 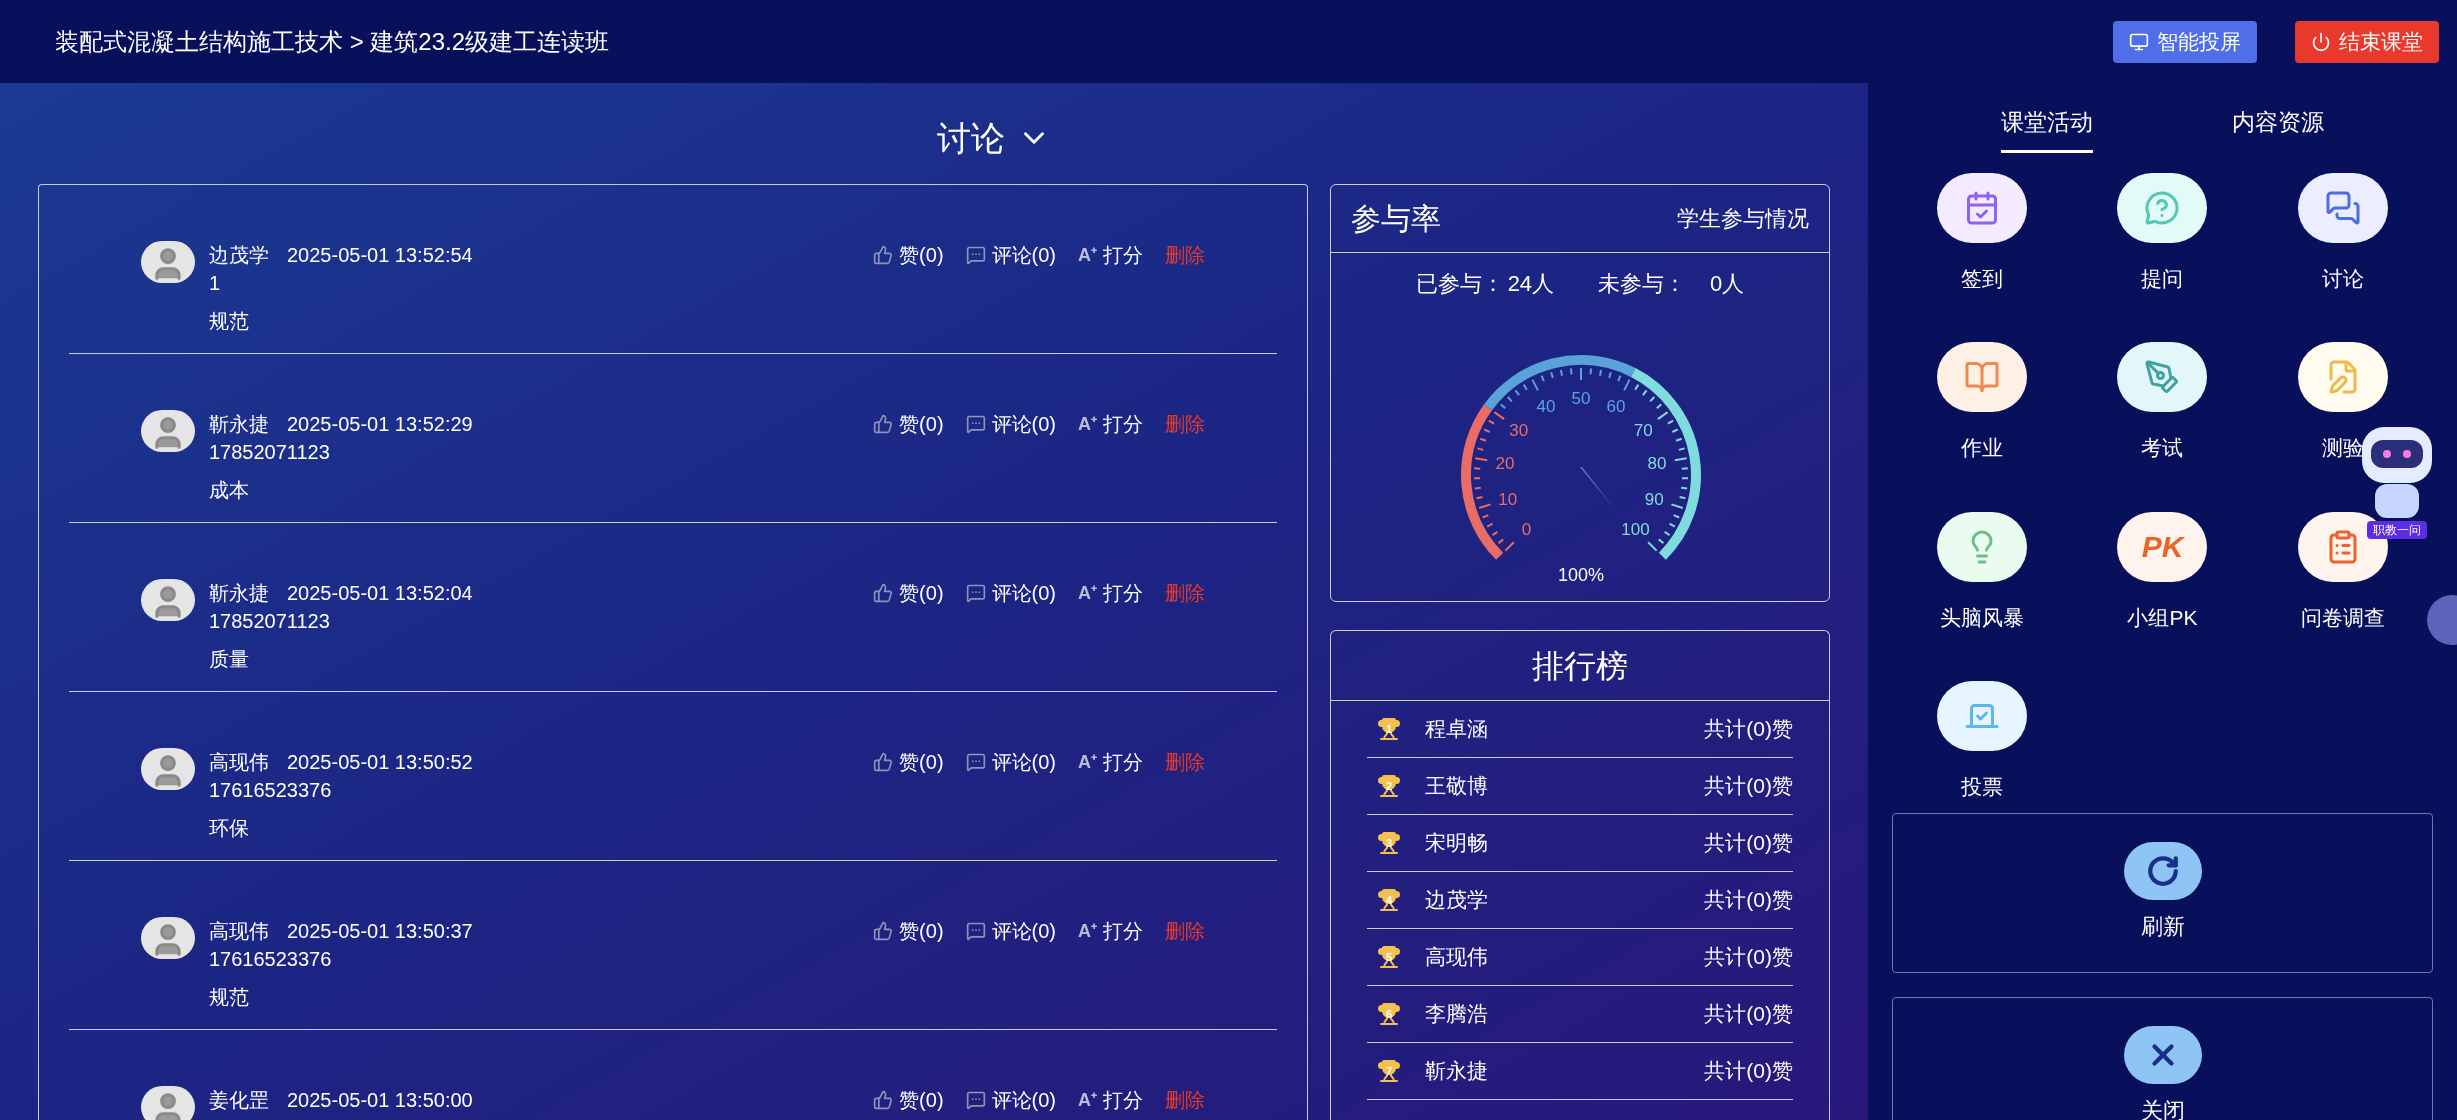 I want to click on card-title: 排行榜, so click(x=1580, y=666).